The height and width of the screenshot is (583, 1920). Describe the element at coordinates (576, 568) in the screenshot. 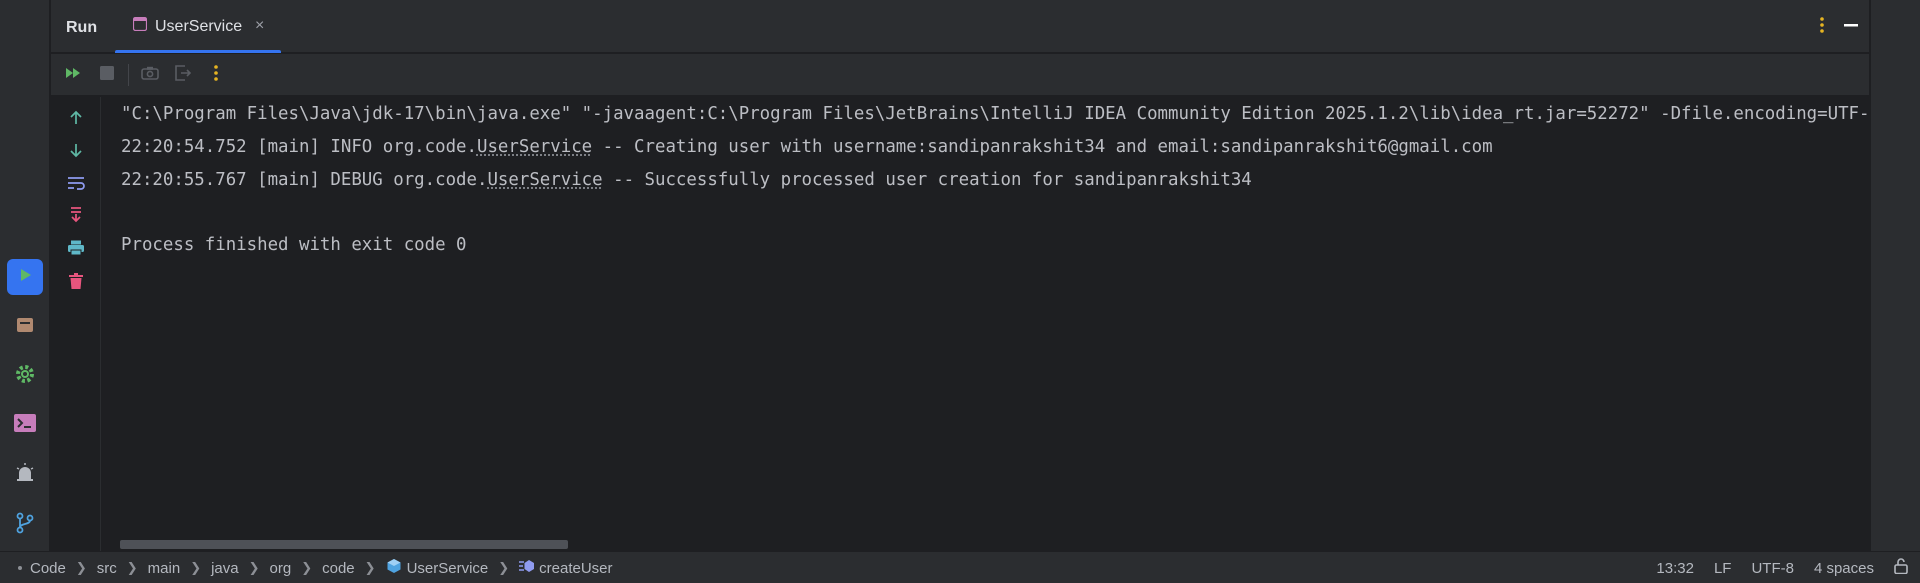

I see `breadcrumb-label: createUser` at that location.